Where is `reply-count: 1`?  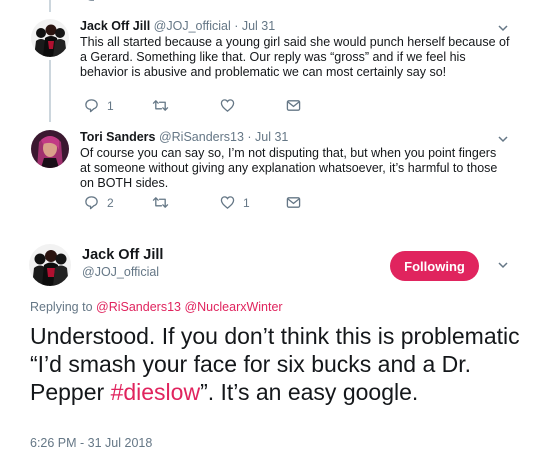 reply-count: 1 is located at coordinates (110, 105).